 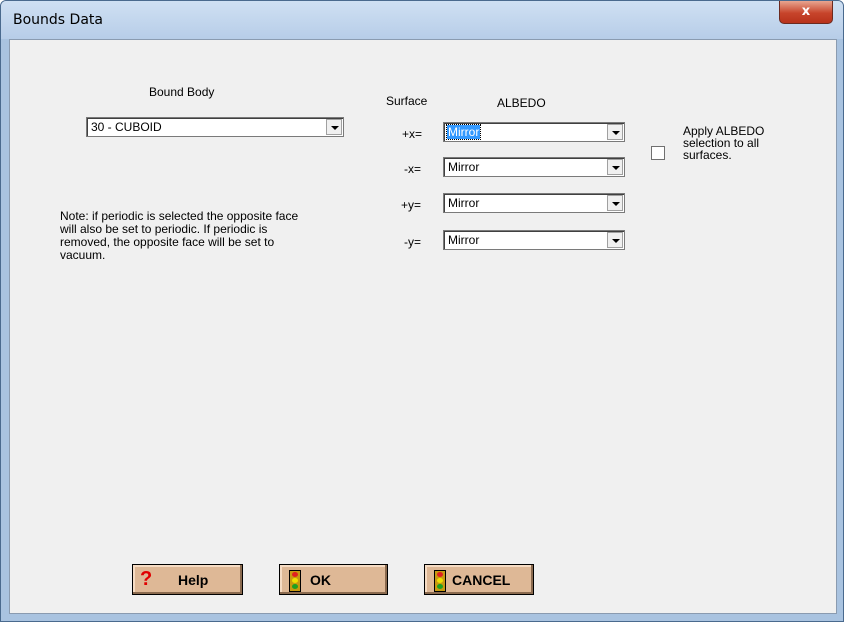 I want to click on apply-albedo-all-checkbox, so click(x=658, y=153).